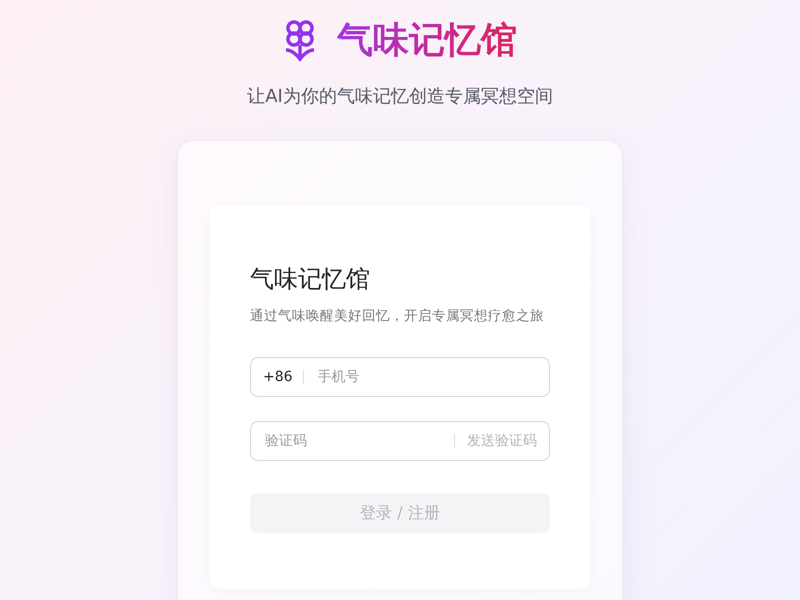 This screenshot has width=800, height=600. Describe the element at coordinates (400, 96) in the screenshot. I see `app-subtitle: 让AI为你的气味记忆创造专属冥想空间` at that location.